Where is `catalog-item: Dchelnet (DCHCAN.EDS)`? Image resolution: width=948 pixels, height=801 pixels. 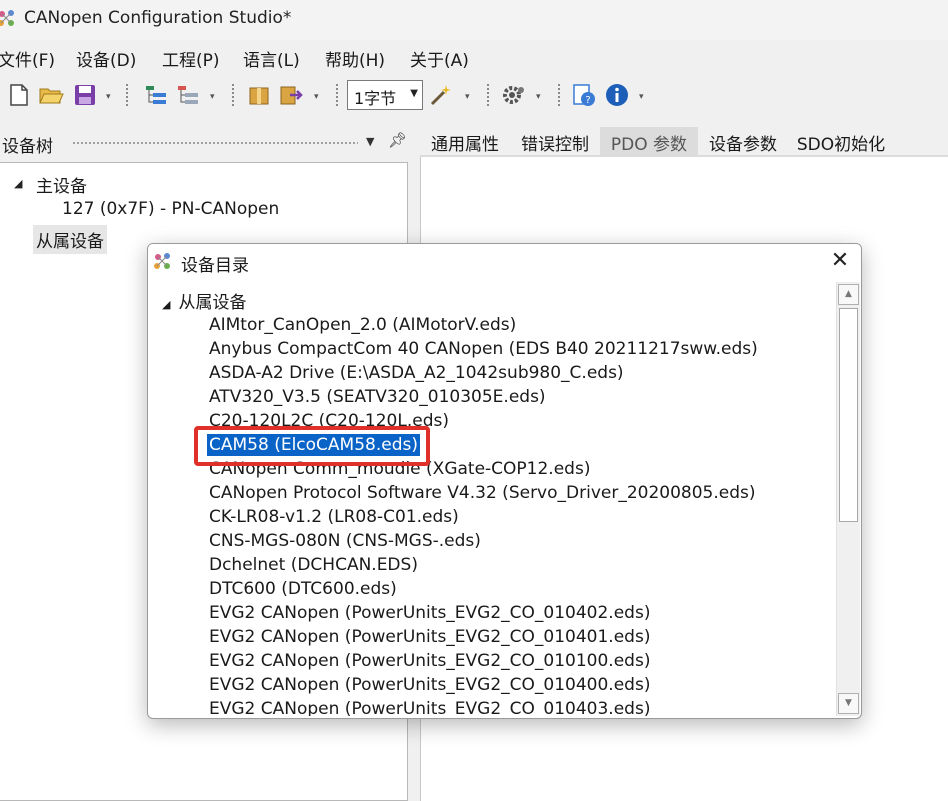
catalog-item: Dchelnet (DCHCAN.EDS) is located at coordinates (313, 565).